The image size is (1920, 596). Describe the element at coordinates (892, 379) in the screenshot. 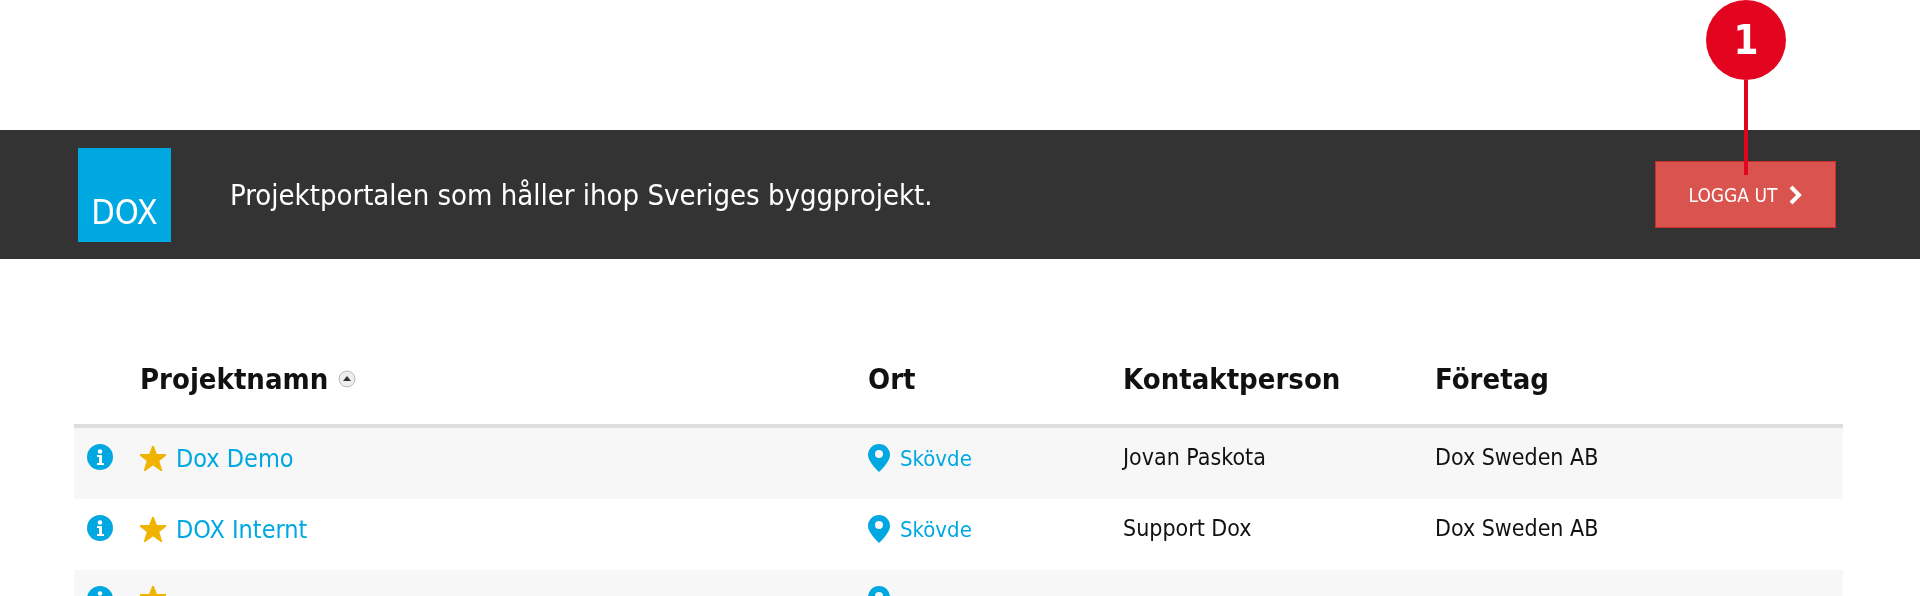

I see `column-header: Ort` at that location.